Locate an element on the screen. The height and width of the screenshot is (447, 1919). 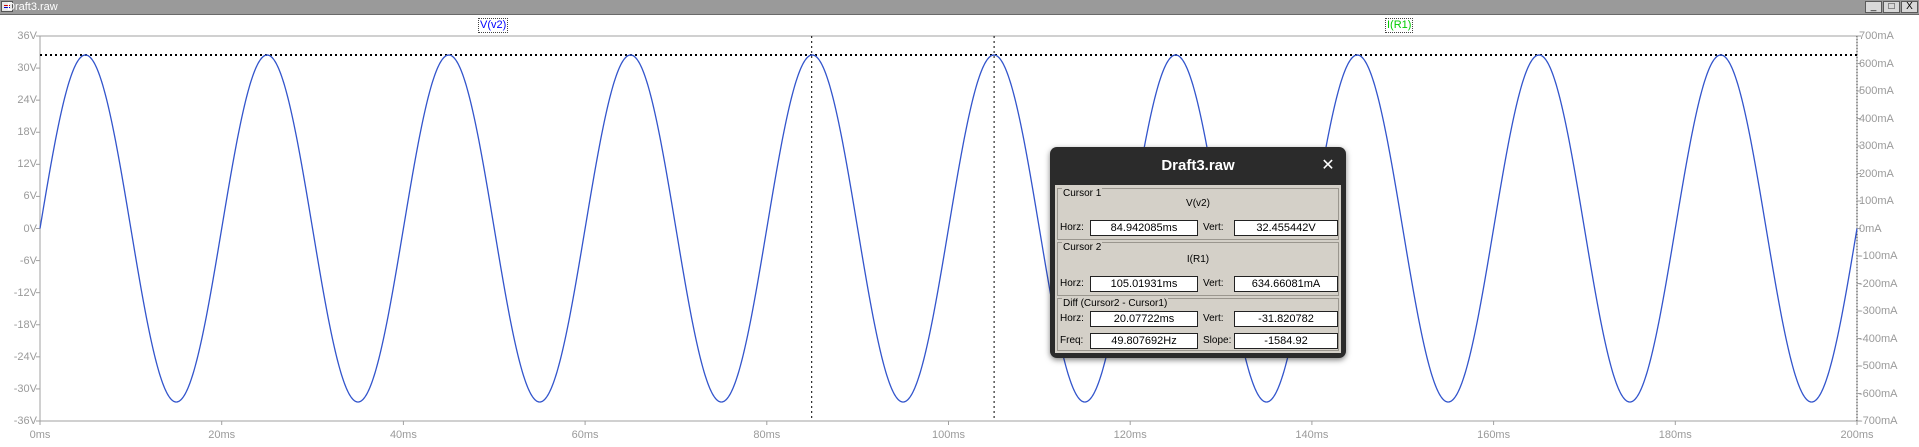
left-axis-tick-label: -18V is located at coordinates (25, 324).